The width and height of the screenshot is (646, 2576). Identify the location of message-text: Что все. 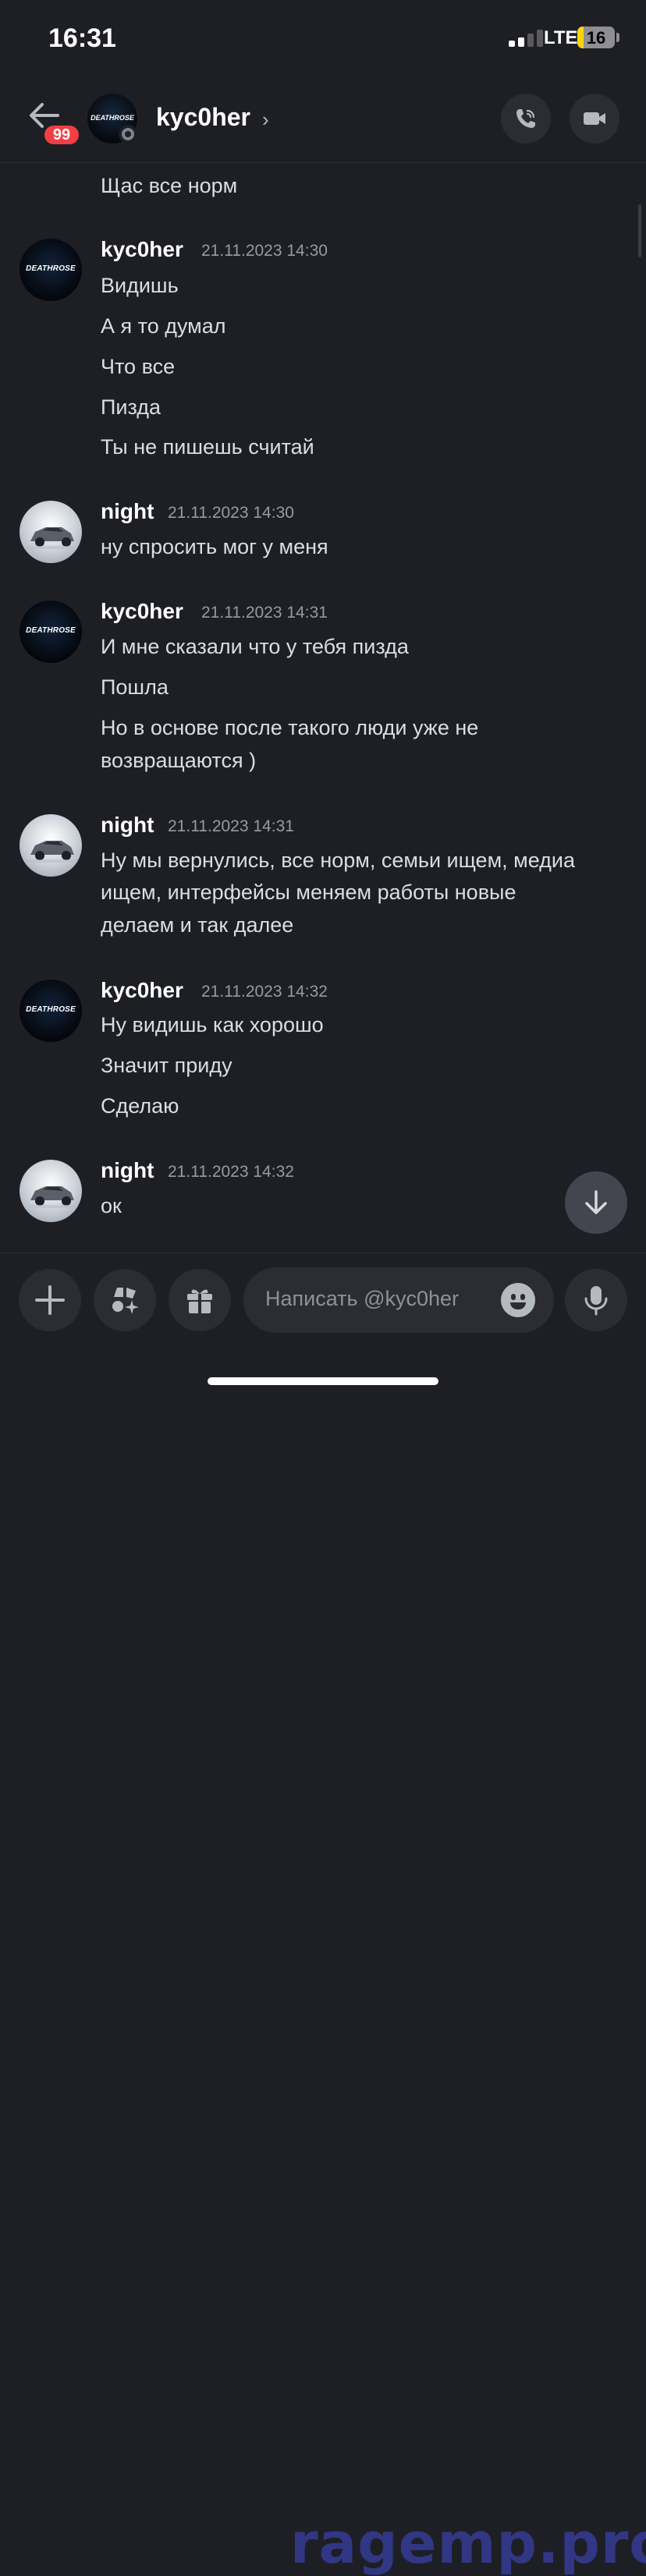
(138, 366).